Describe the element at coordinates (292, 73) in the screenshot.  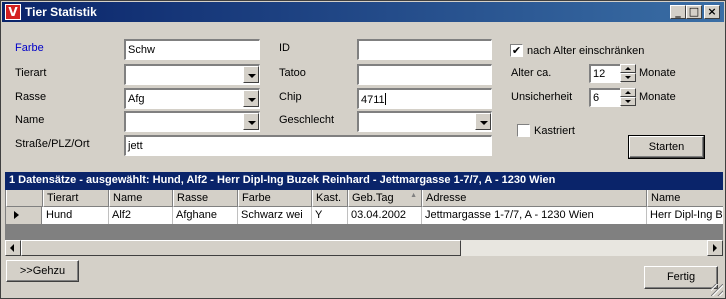
I see `tatoo-label: Tatoo` at that location.